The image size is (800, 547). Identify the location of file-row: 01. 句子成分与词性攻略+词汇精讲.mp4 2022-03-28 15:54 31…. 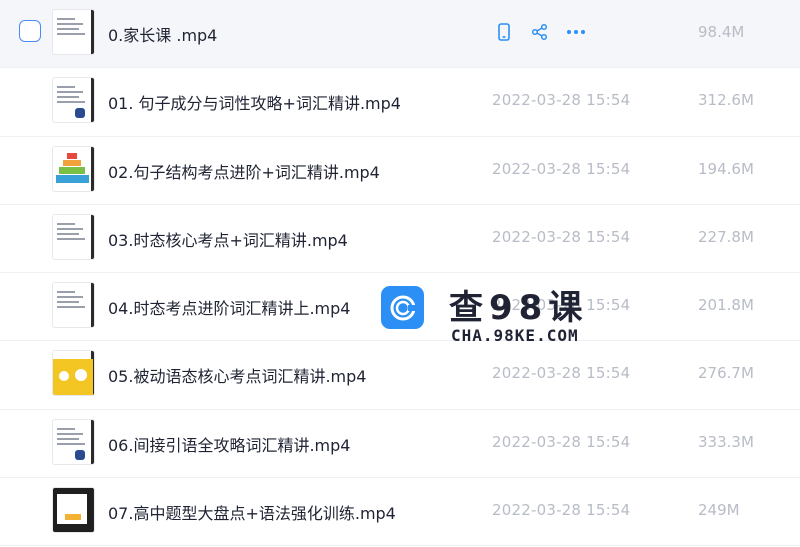
(400, 102).